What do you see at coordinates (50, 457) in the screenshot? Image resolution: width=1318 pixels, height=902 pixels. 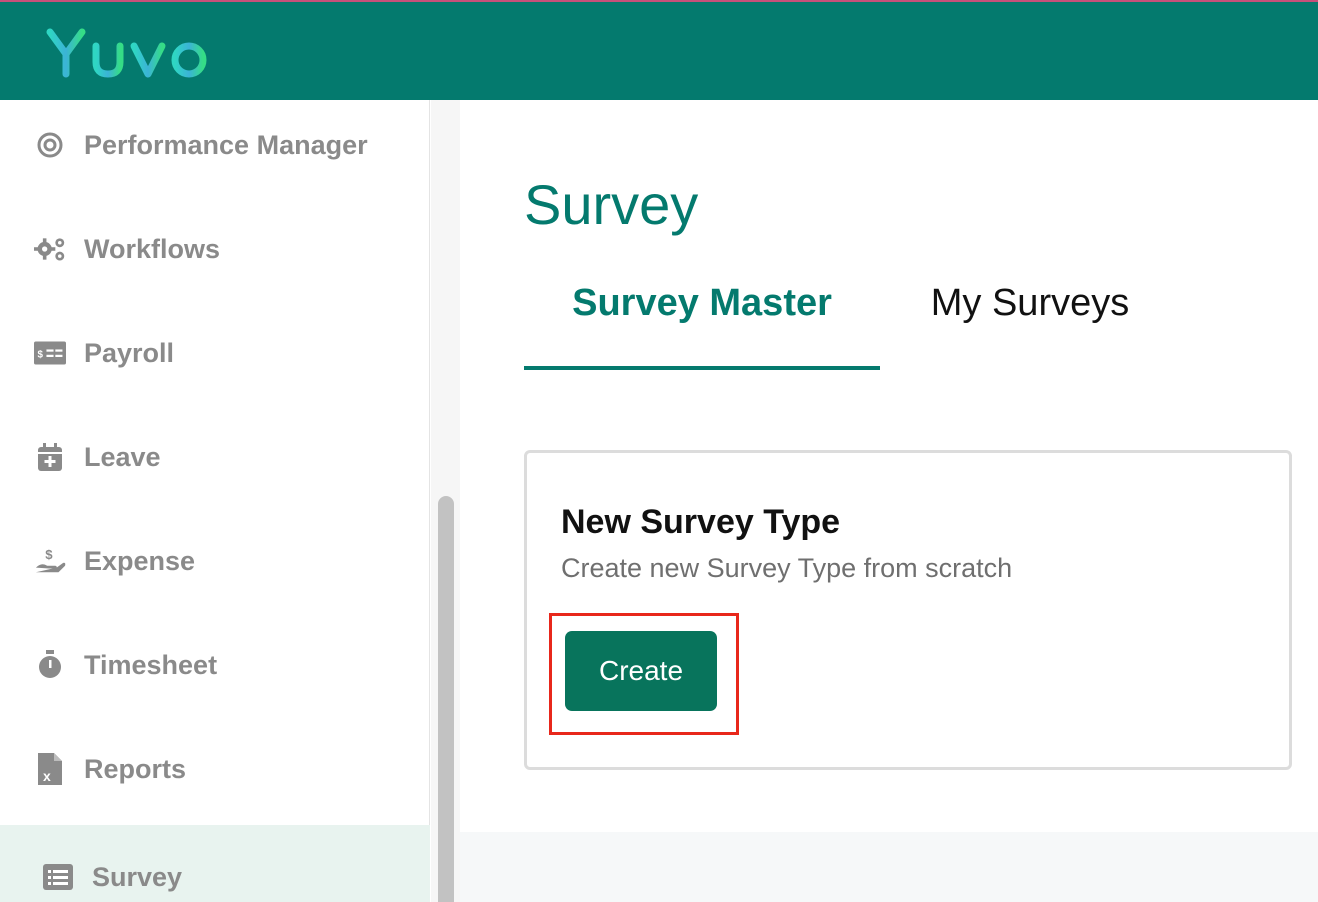 I see `calendar-plus-icon` at bounding box center [50, 457].